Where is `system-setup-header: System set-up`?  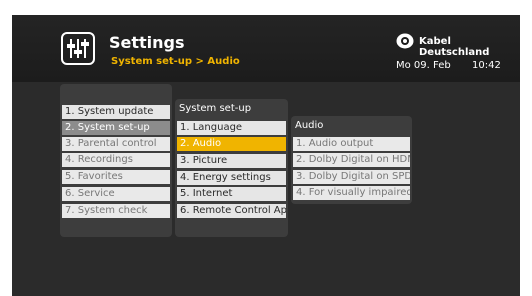
system-setup-header: System set-up is located at coordinates (215, 108).